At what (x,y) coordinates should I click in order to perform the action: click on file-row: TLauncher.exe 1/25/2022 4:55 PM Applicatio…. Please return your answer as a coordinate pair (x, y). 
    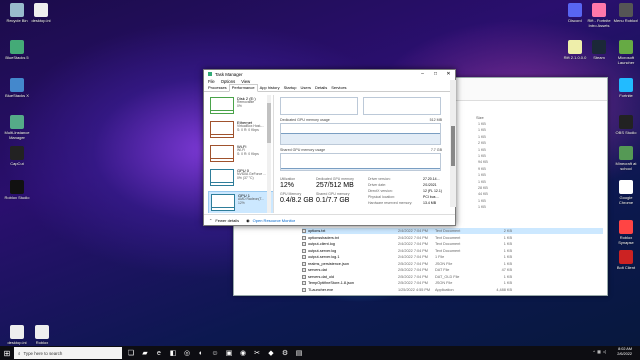
    Looking at the image, I should click on (452, 290).